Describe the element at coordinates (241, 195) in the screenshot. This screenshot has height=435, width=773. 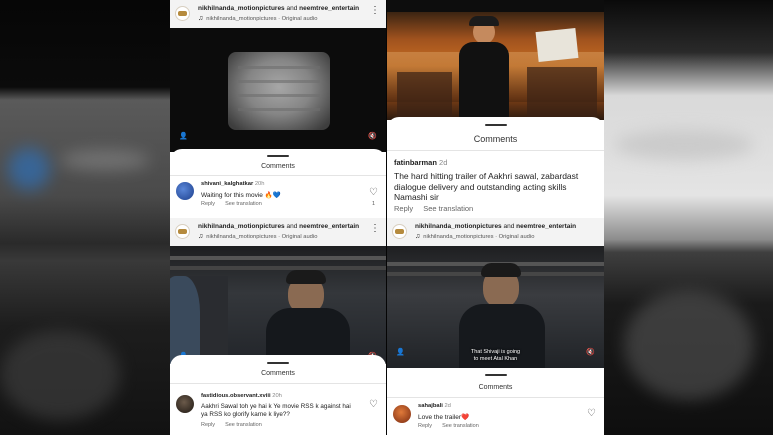
I see `comment-text: Waiting for this movie 🔥💙` at that location.